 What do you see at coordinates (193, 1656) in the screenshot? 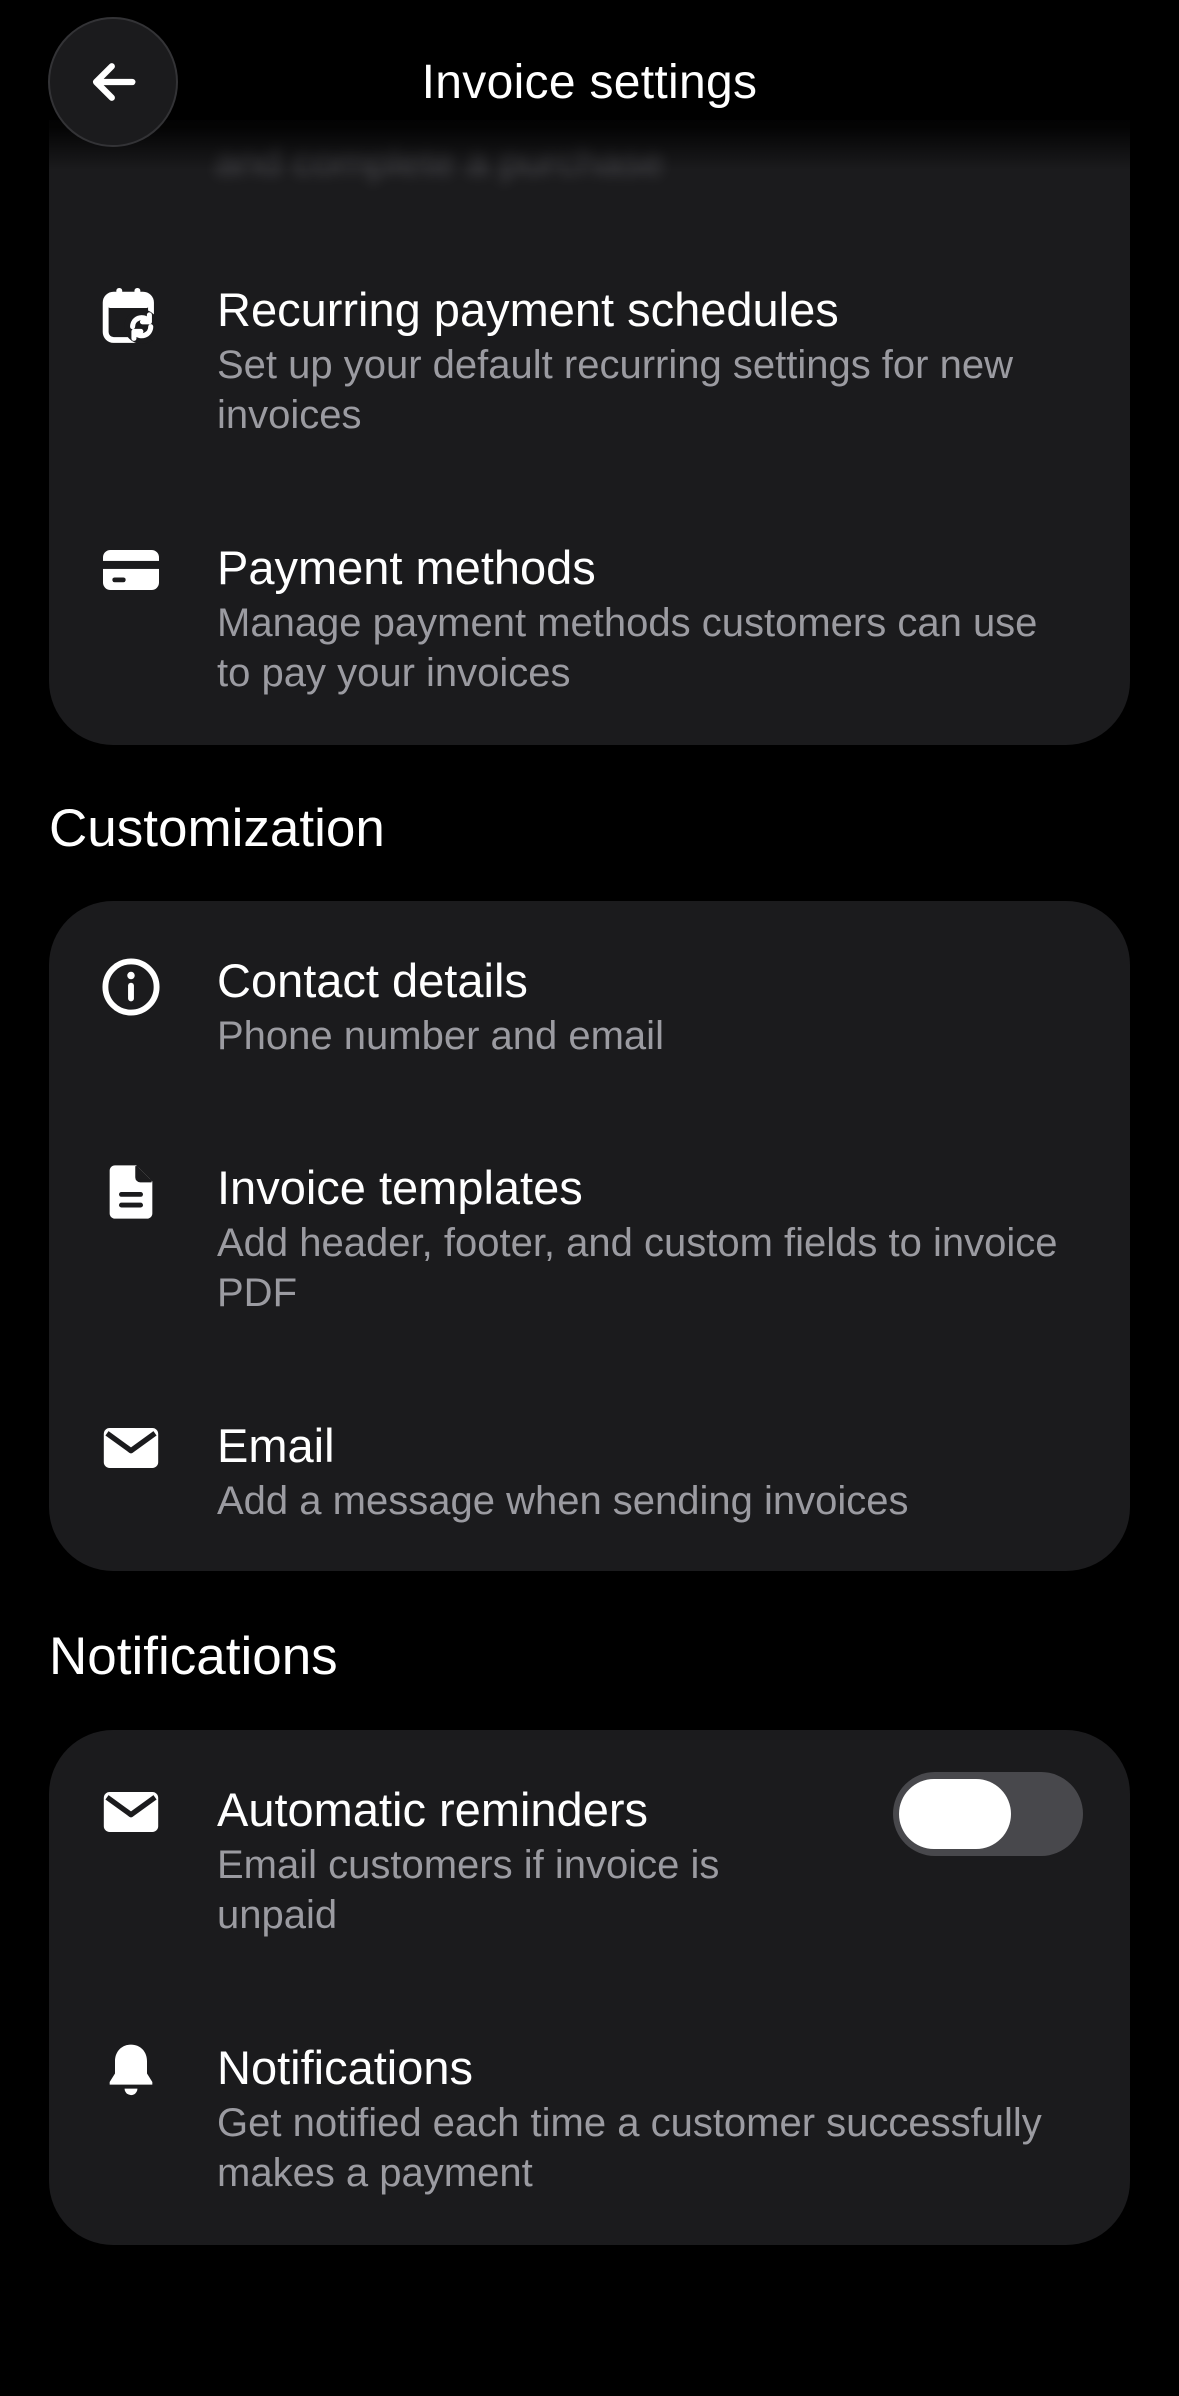
I see `notifications-heading: Notifications` at bounding box center [193, 1656].